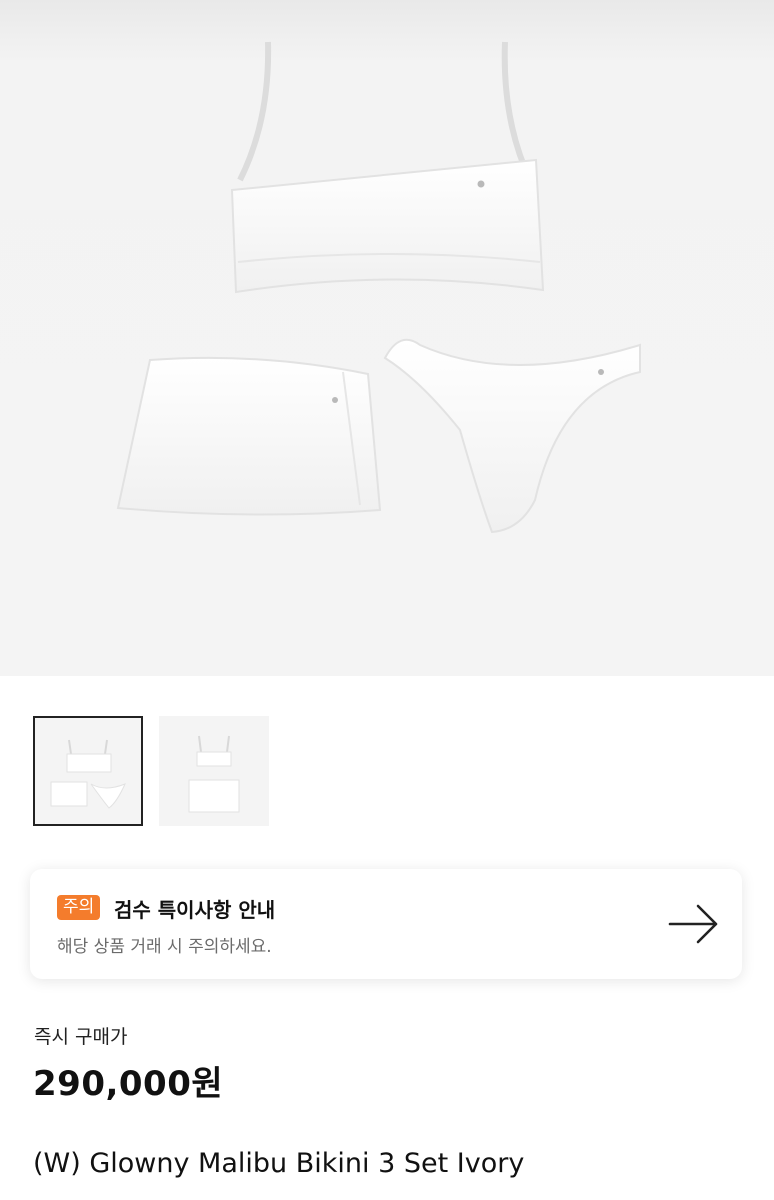 This screenshot has width=774, height=1200. What do you see at coordinates (254, 111) in the screenshot?
I see `top-strap-left` at bounding box center [254, 111].